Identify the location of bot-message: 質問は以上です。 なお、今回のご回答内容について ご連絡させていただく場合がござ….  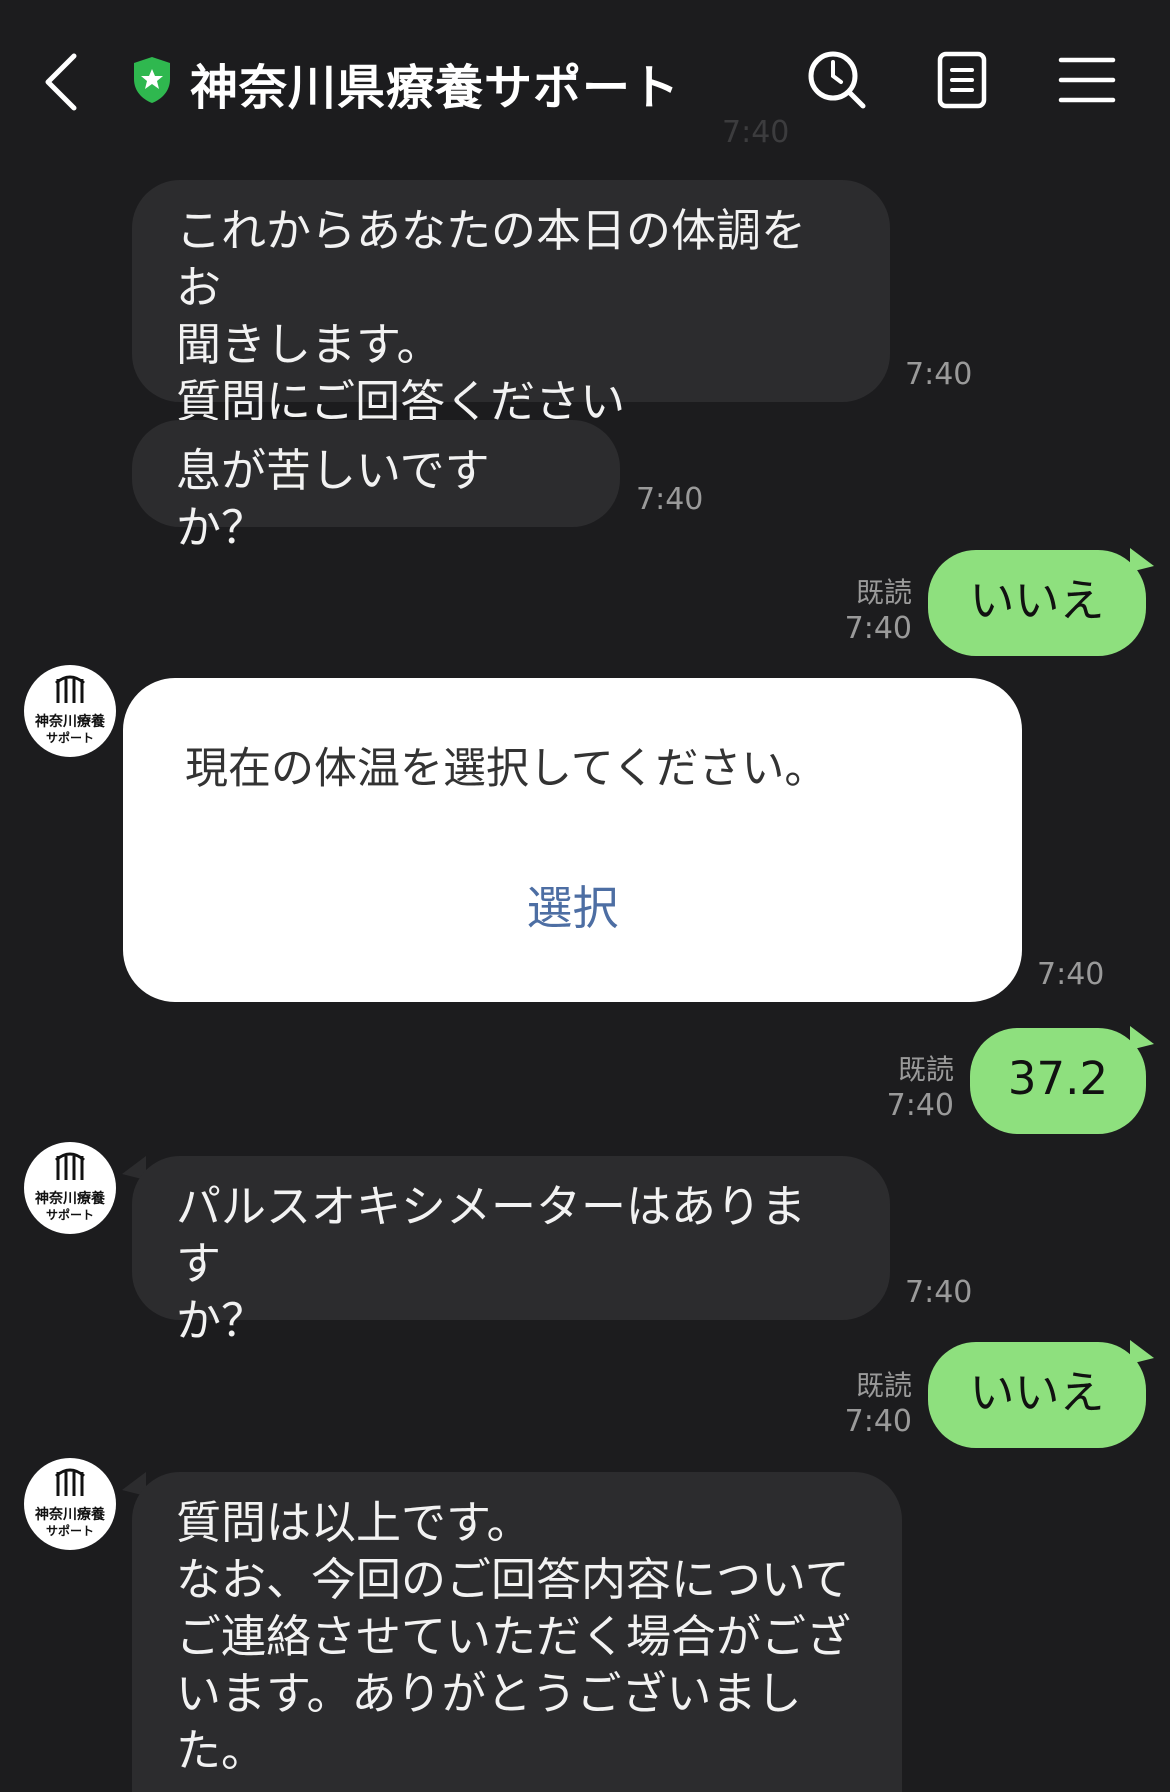
(517, 1632).